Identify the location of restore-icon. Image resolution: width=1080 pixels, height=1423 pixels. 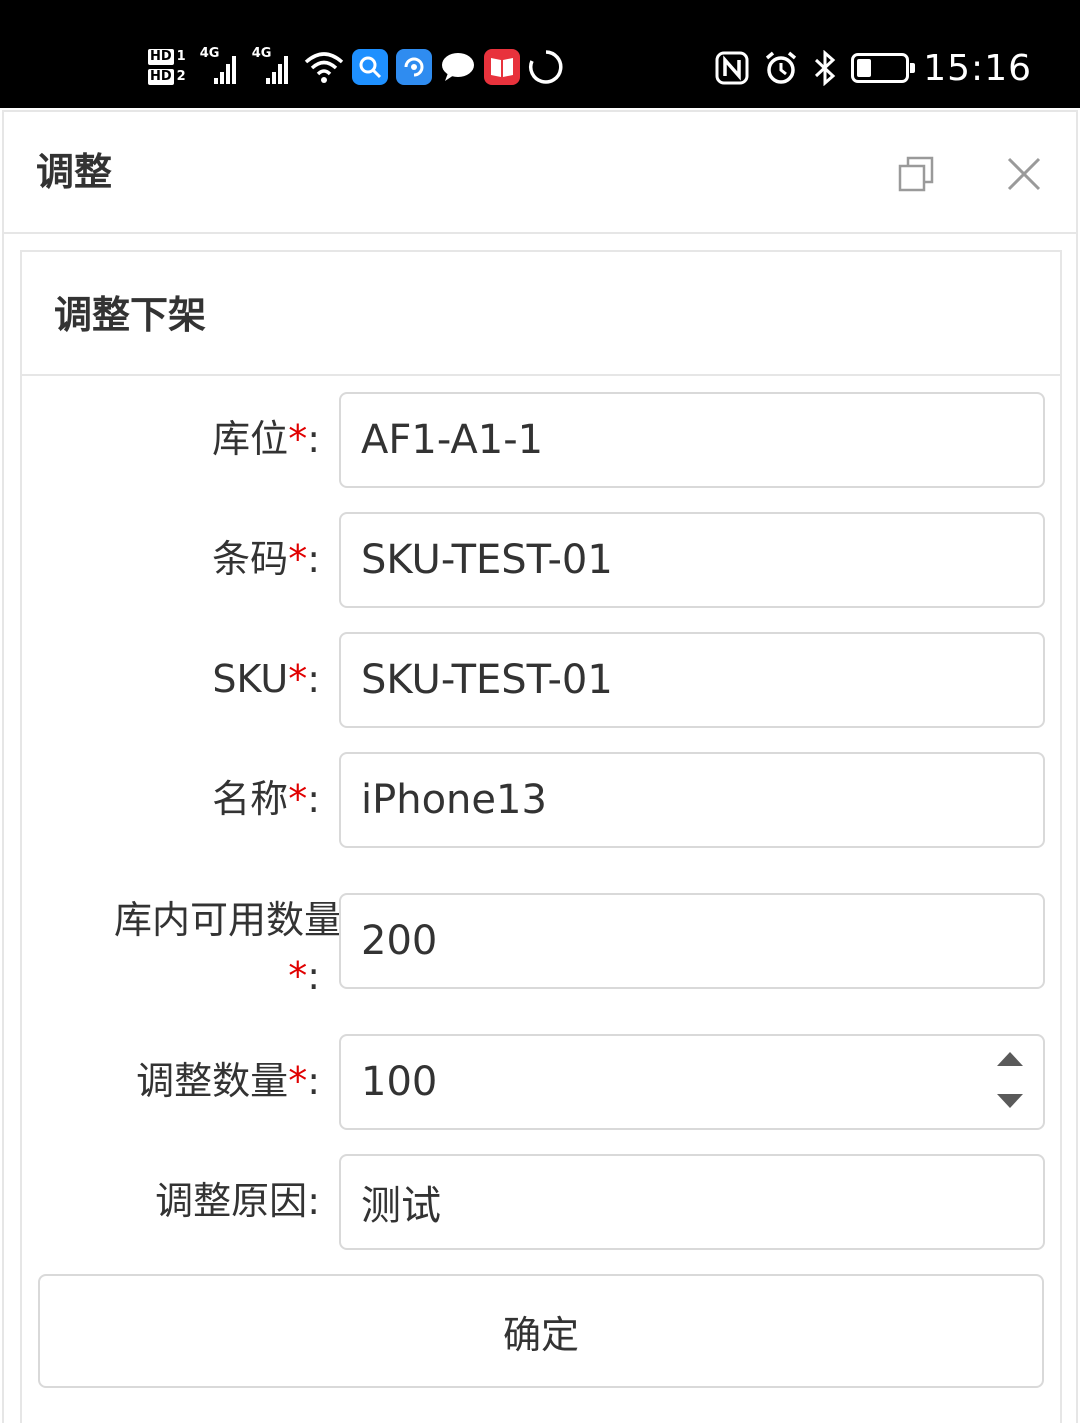
(916, 174).